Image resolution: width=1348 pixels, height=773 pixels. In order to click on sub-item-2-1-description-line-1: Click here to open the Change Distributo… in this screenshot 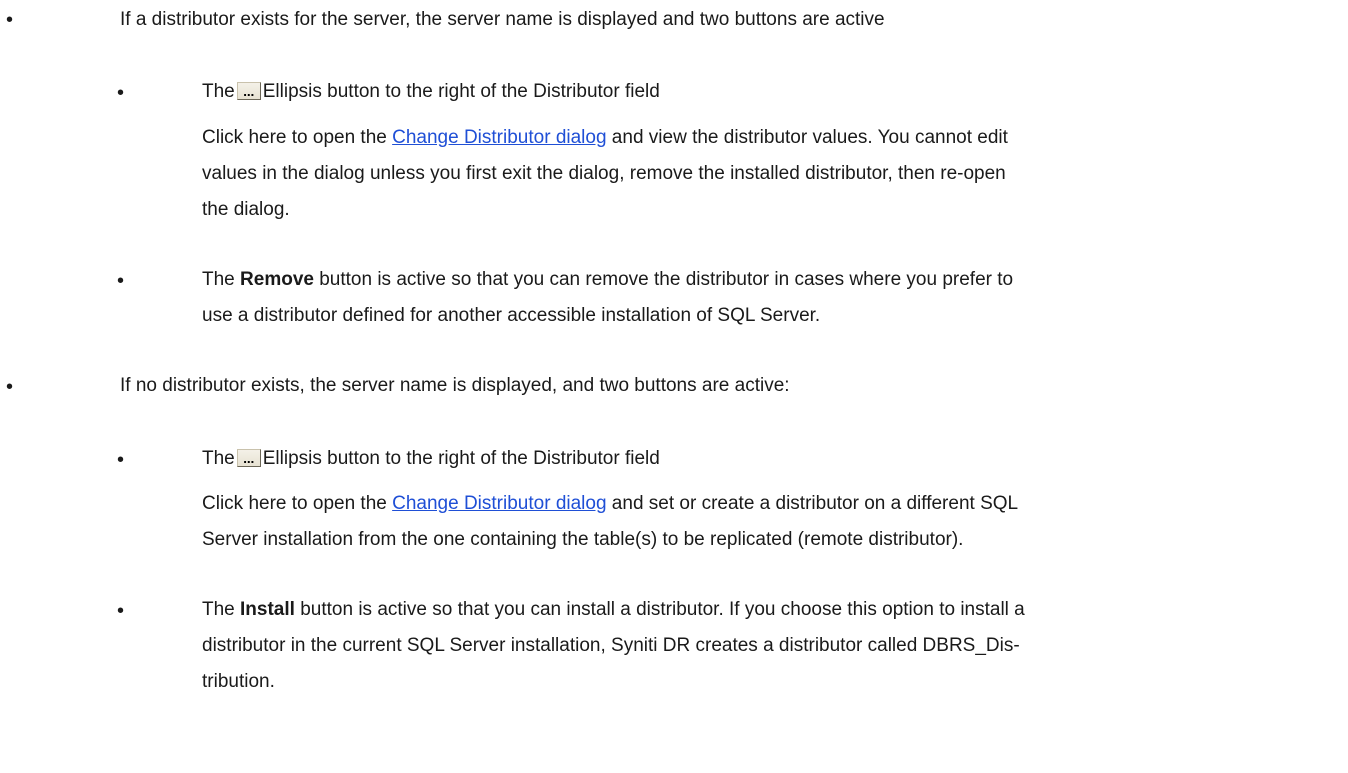, I will do `click(610, 504)`.